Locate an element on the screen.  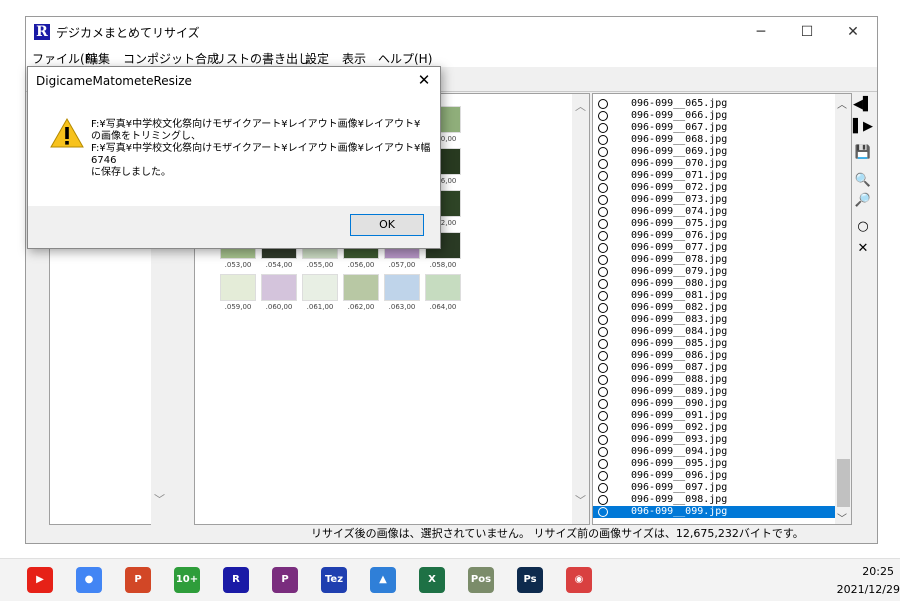
file-list-item: 096-099__092.jpg is located at coordinates (714, 428).